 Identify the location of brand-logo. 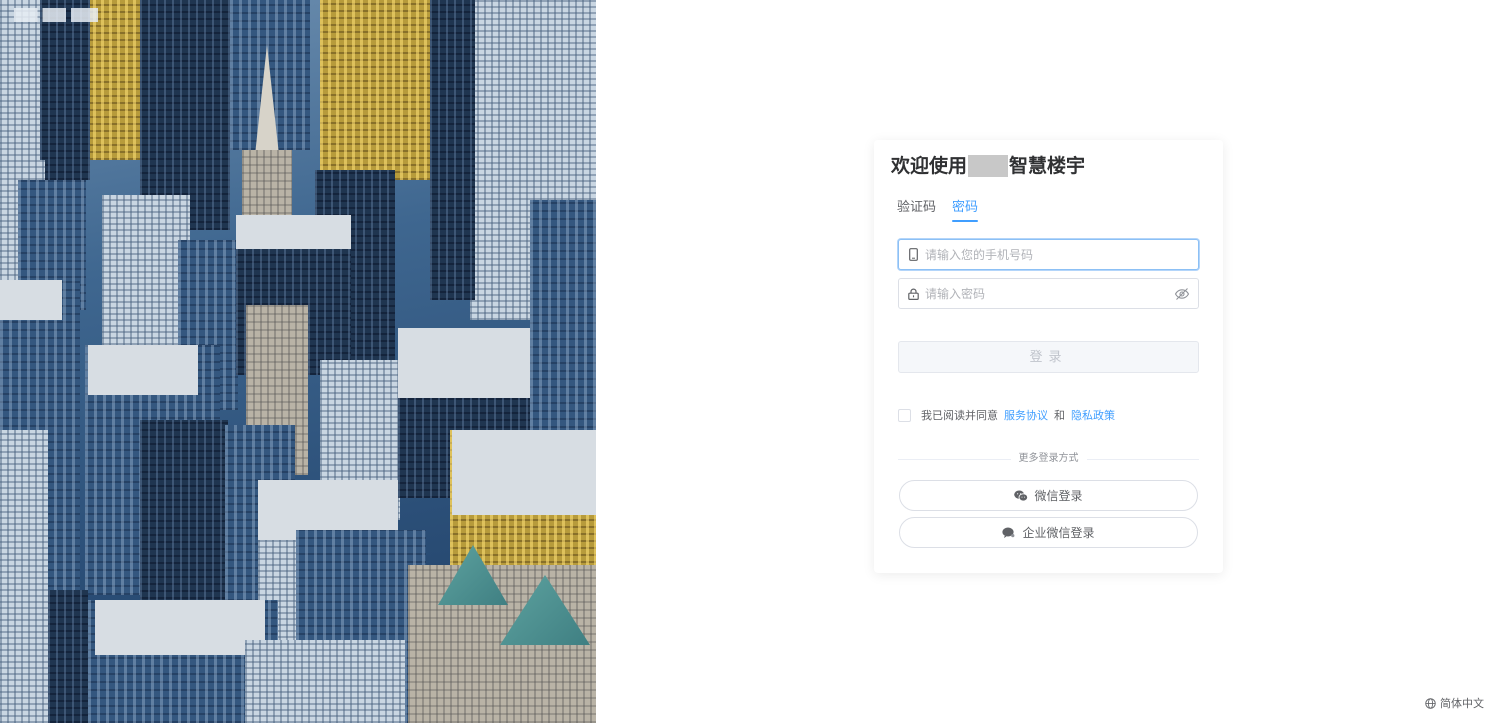
(56, 15).